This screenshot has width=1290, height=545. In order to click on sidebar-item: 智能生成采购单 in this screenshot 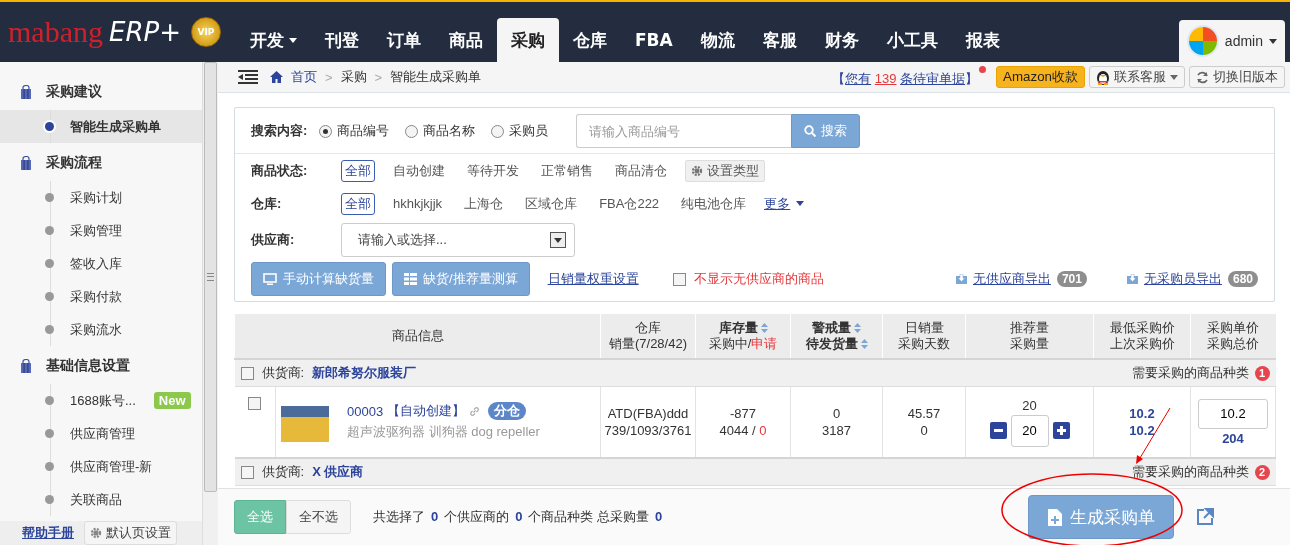, I will do `click(101, 126)`.